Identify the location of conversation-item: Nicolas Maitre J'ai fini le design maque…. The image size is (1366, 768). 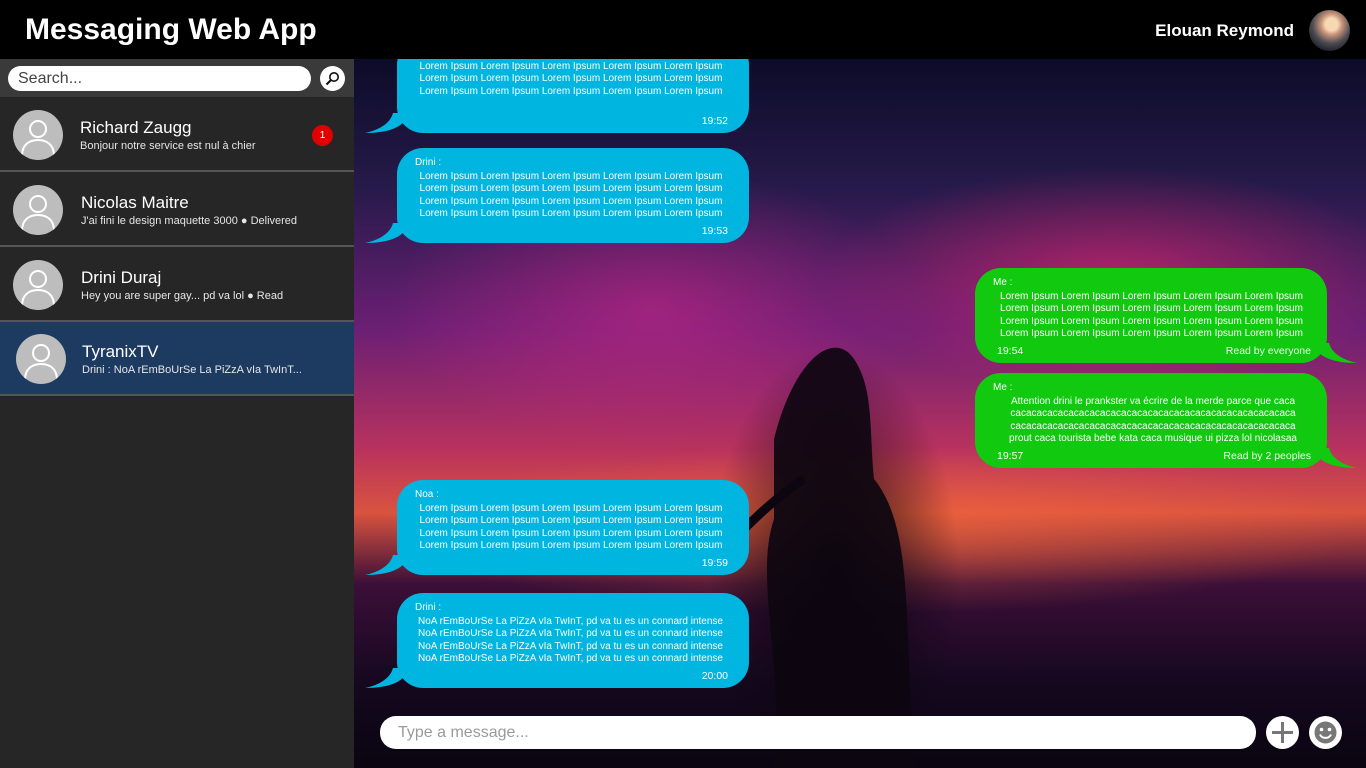
(177, 210).